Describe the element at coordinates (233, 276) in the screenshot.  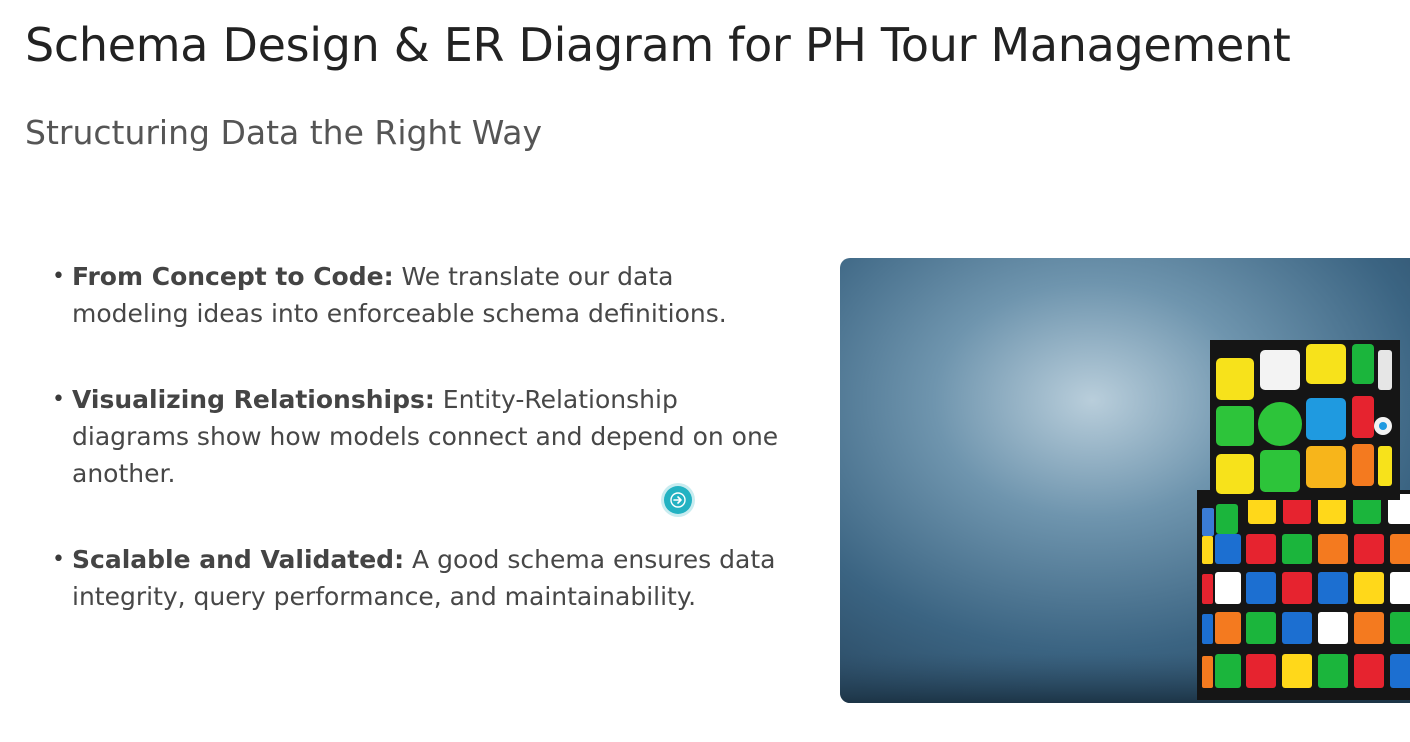
I see `bullet-heading: From Concept to Code:` at that location.